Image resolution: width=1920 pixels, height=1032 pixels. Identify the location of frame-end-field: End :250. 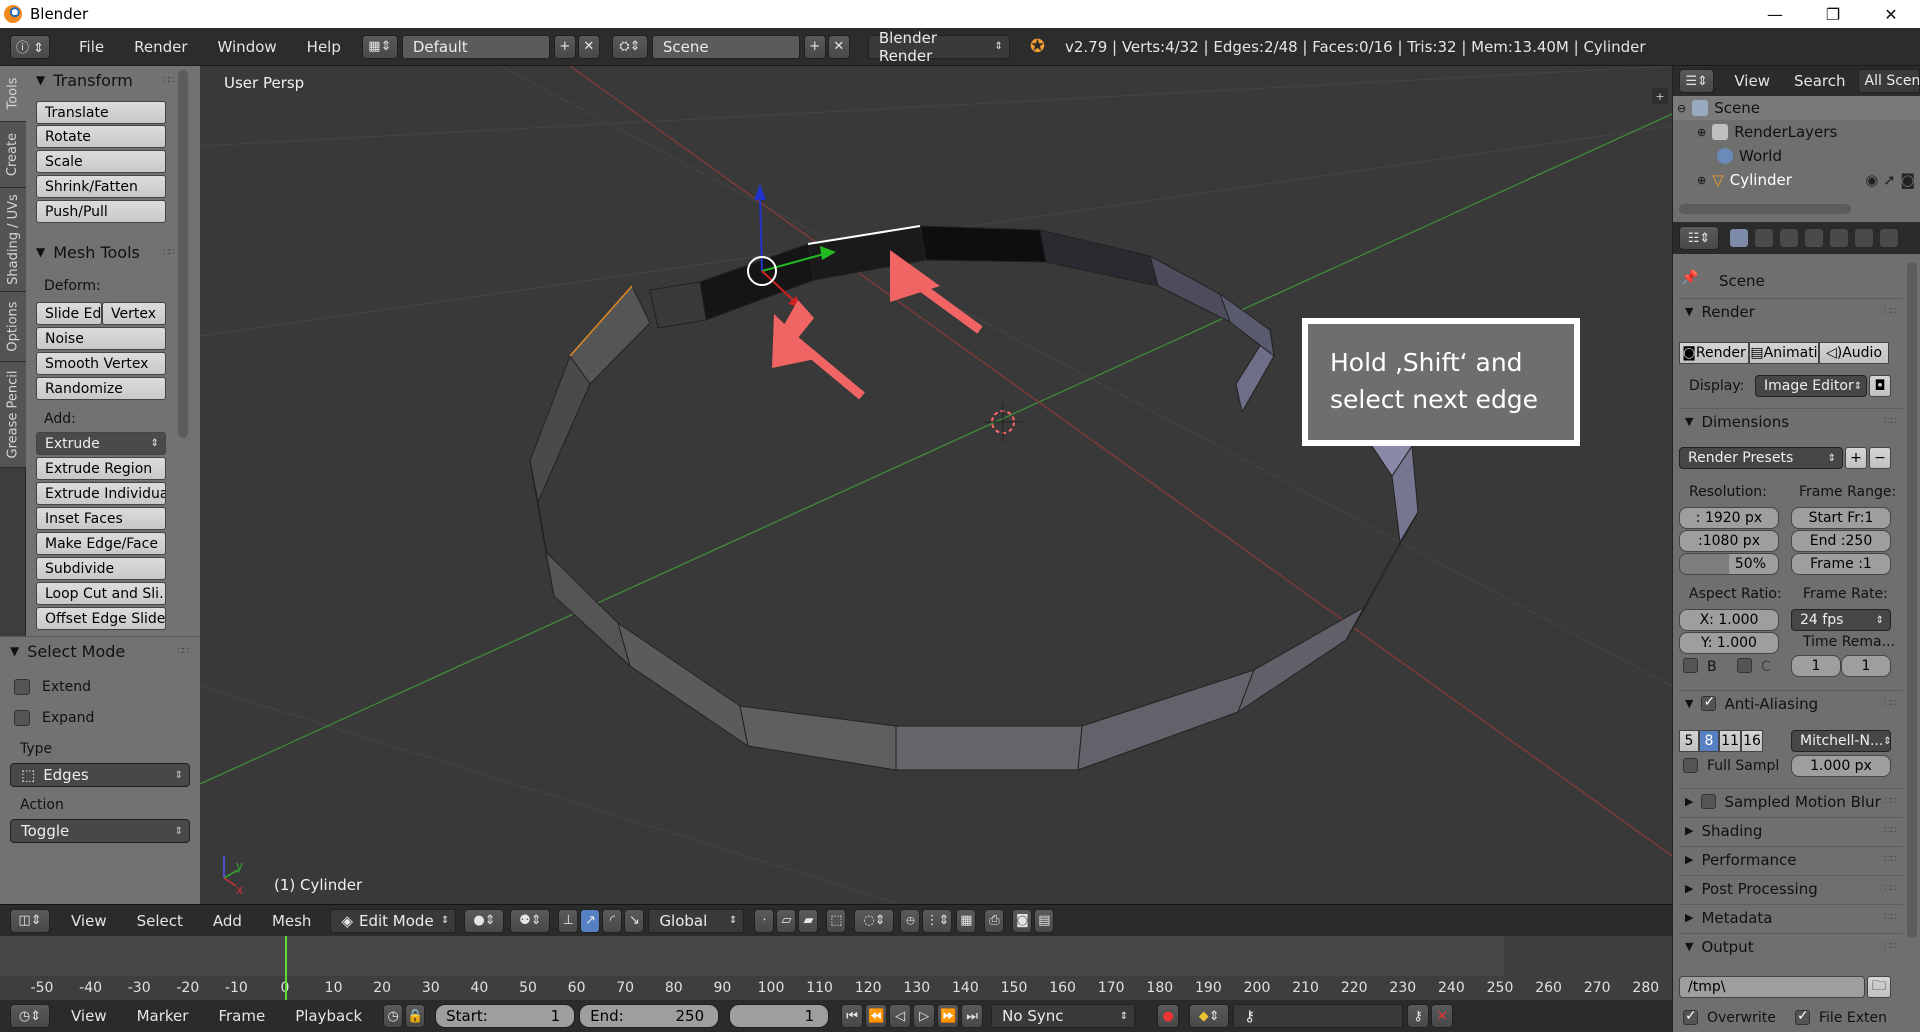
(1841, 541).